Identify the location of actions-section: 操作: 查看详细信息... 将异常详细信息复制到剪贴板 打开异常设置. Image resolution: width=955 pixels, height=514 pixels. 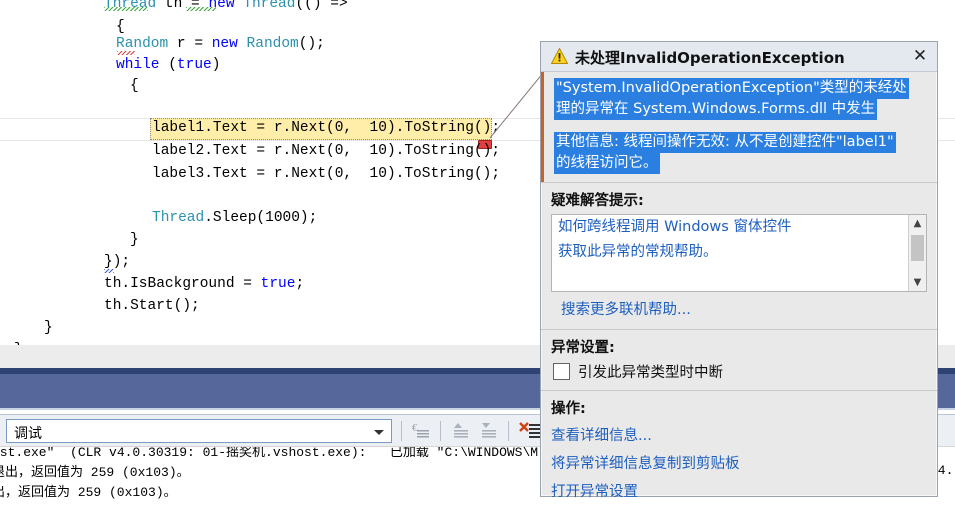
(739, 452).